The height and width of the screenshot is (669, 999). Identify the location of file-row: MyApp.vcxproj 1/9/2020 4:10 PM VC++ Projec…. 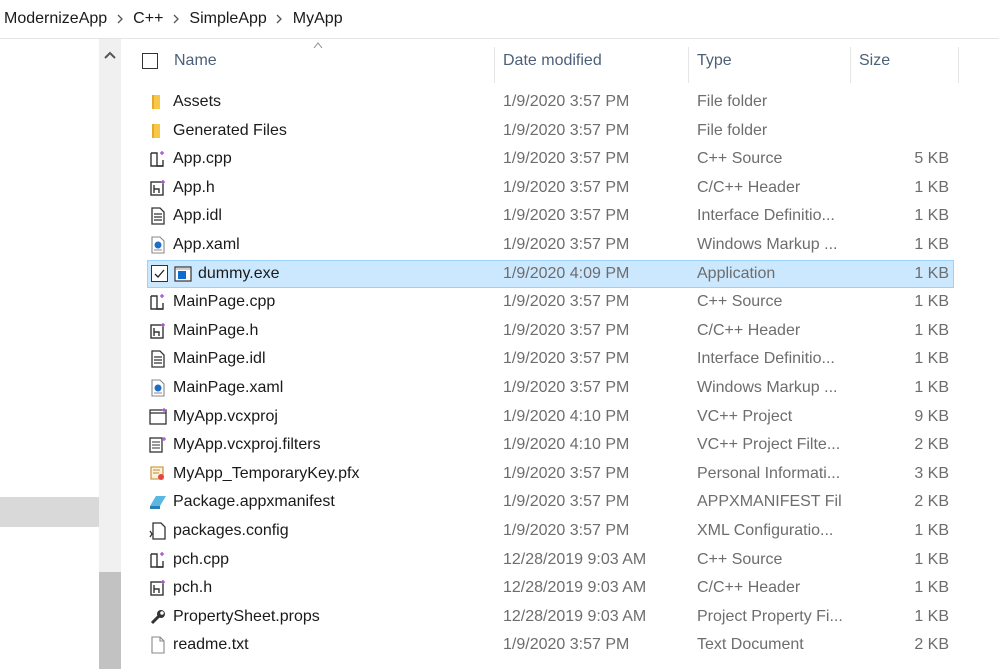
(550, 417).